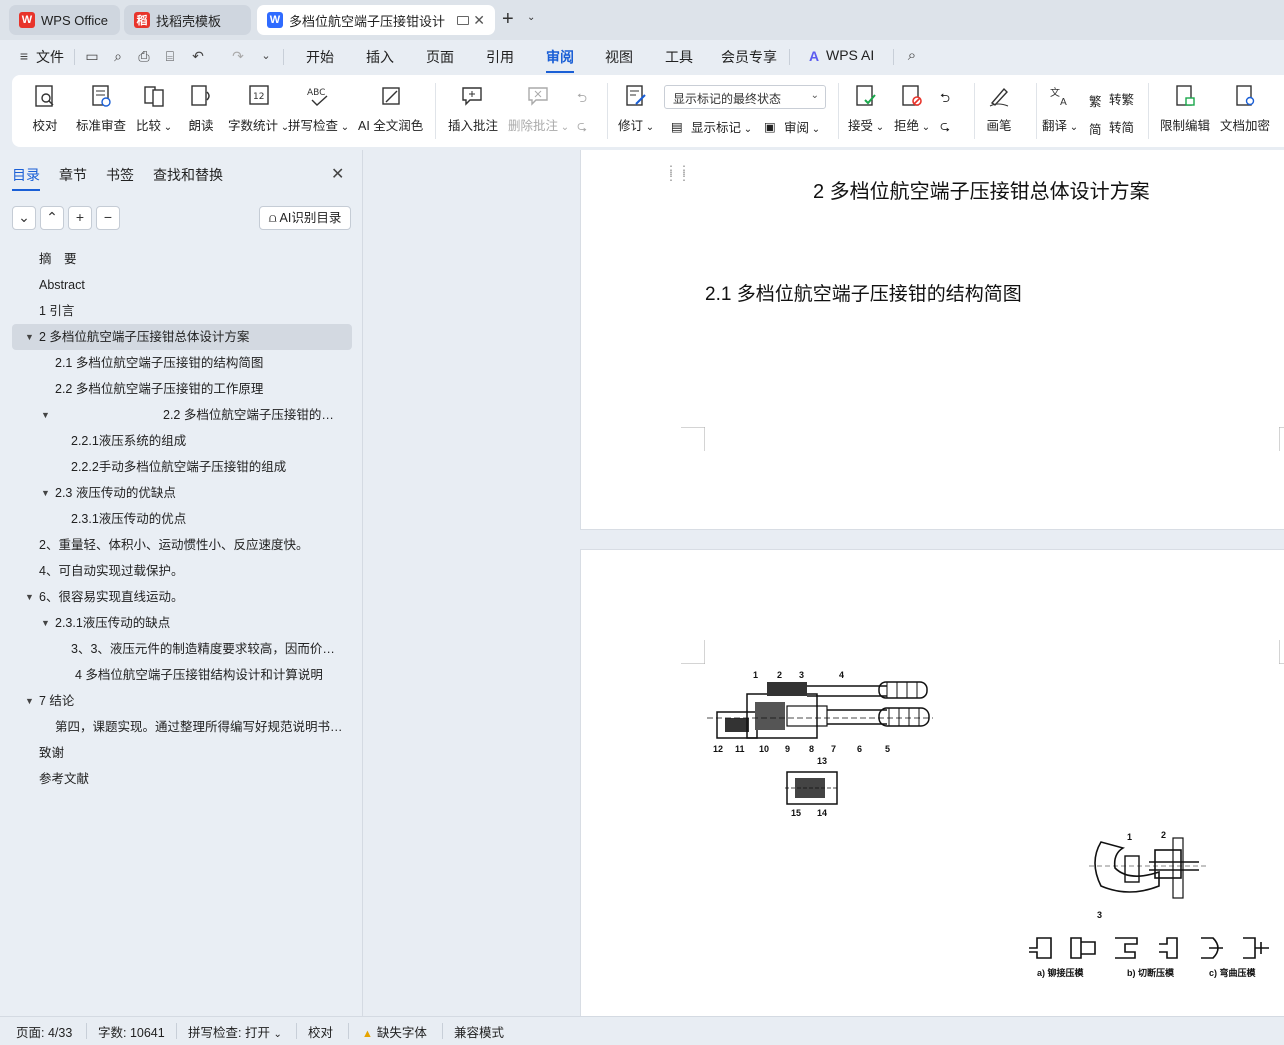 The height and width of the screenshot is (1045, 1284). I want to click on markup-state-select: 显示标记的最终状态 ⌄, so click(745, 97).